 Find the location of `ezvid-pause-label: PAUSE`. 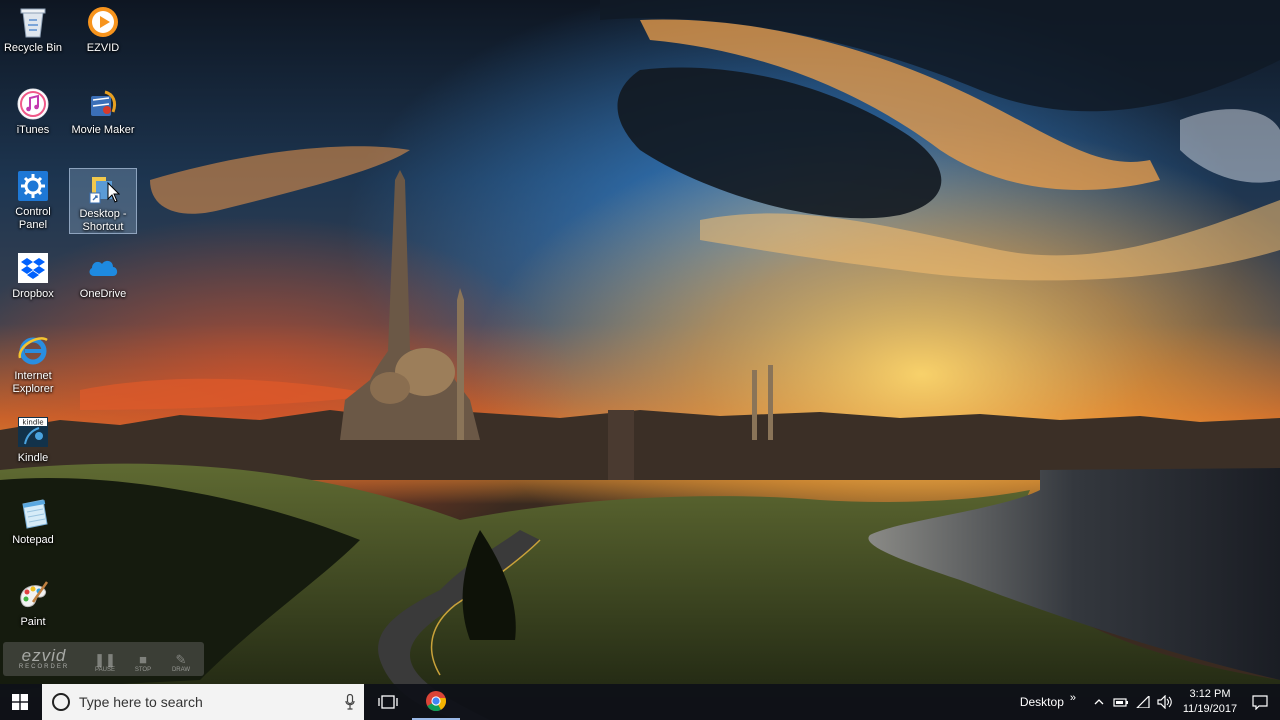

ezvid-pause-label: PAUSE is located at coordinates (105, 670).